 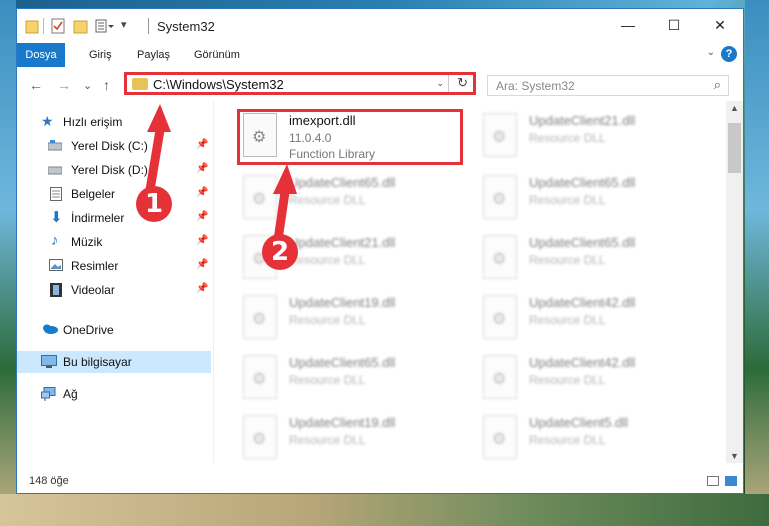 I want to click on sidebar-item-label: Yerel Disk (C:), so click(x=109, y=146).